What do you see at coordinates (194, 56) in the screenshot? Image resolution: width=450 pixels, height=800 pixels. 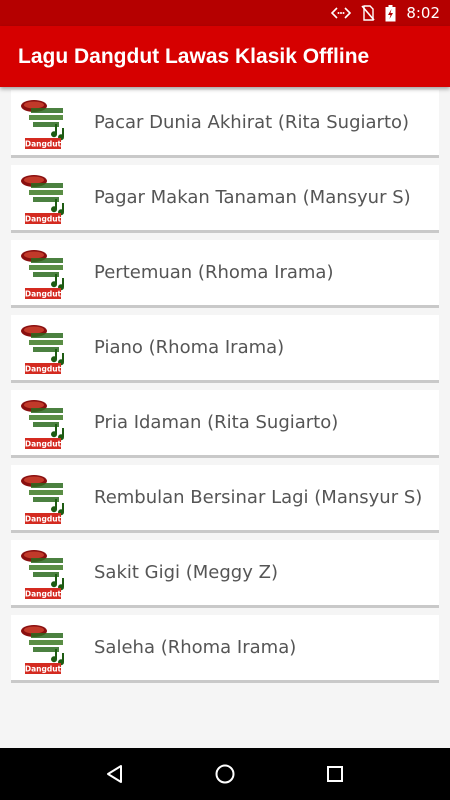 I see `page-title: Lagu Dangdut Lawas Klasik Offline` at bounding box center [194, 56].